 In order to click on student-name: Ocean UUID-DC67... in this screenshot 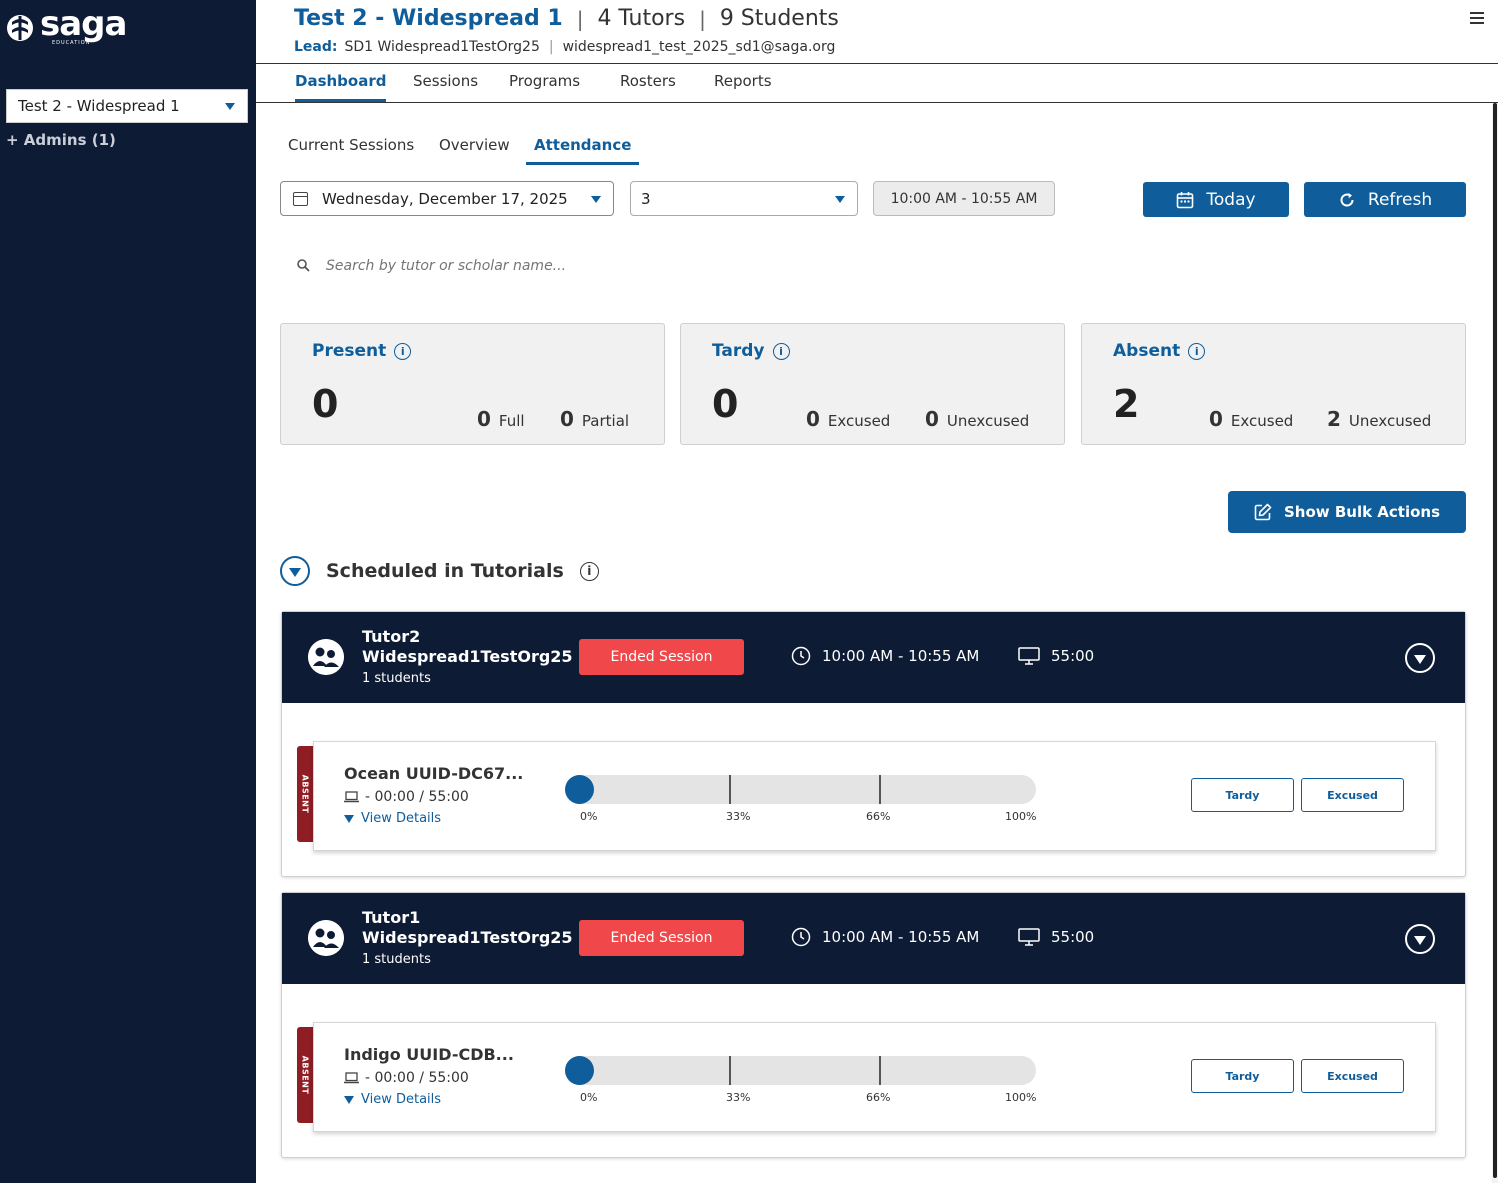, I will do `click(434, 773)`.